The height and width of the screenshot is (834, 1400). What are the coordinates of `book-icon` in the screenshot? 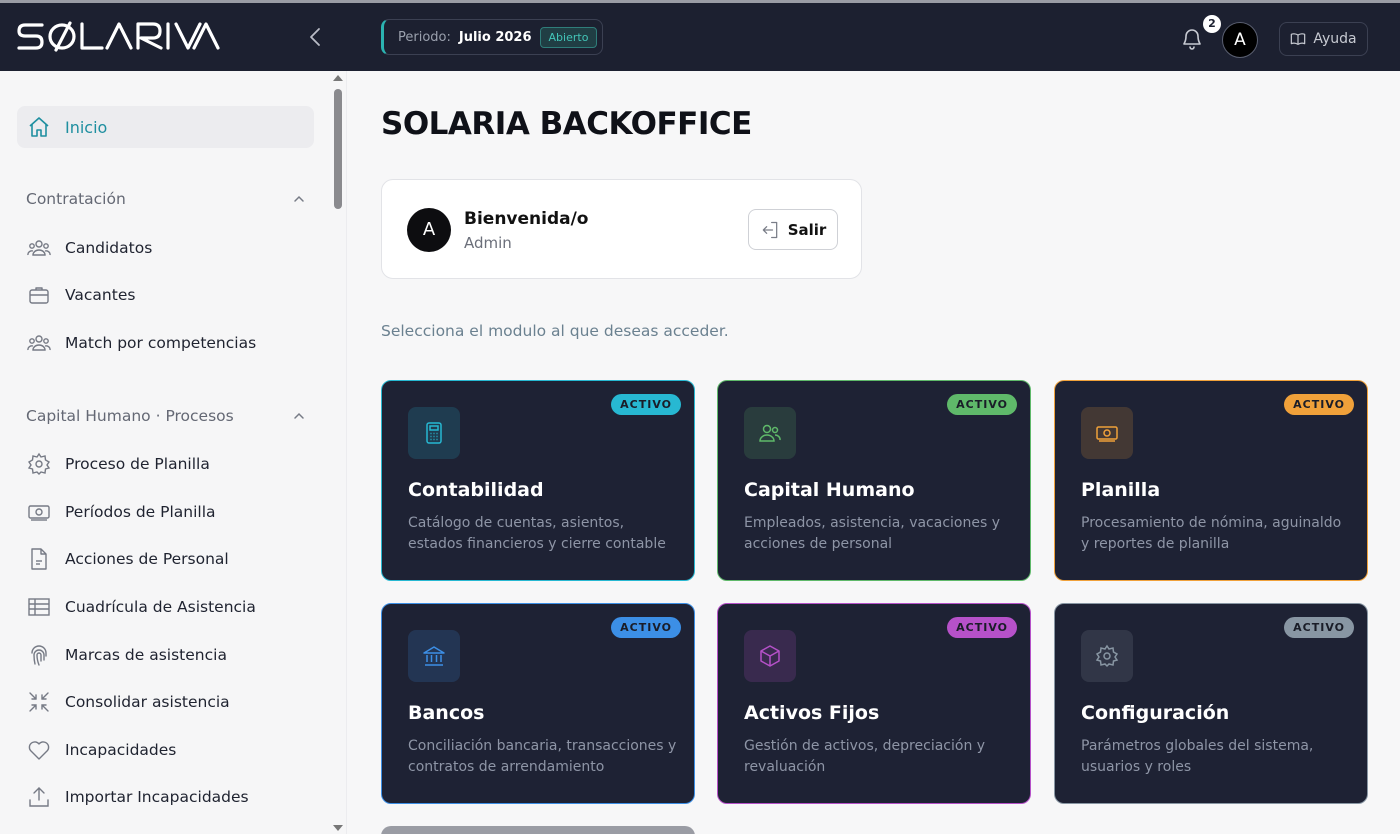 It's located at (1298, 39).